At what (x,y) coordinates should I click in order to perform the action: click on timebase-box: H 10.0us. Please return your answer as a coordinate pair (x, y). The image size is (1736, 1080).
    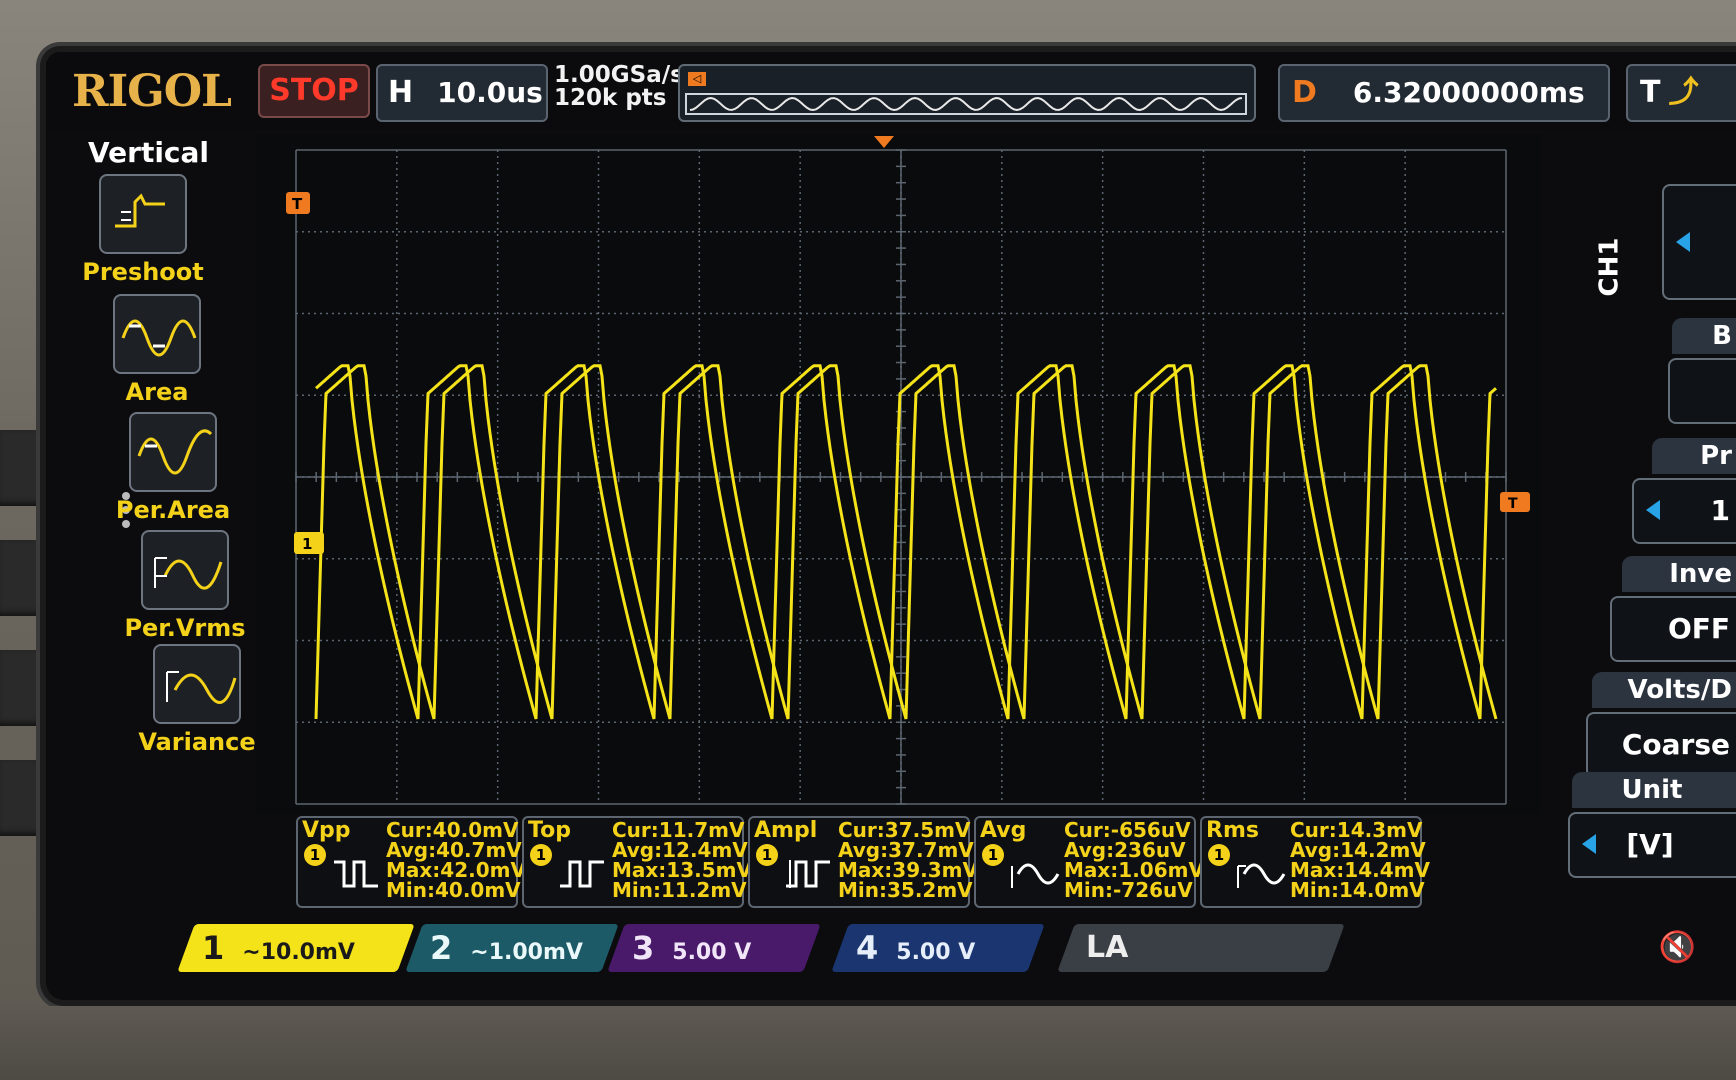
    Looking at the image, I should click on (462, 93).